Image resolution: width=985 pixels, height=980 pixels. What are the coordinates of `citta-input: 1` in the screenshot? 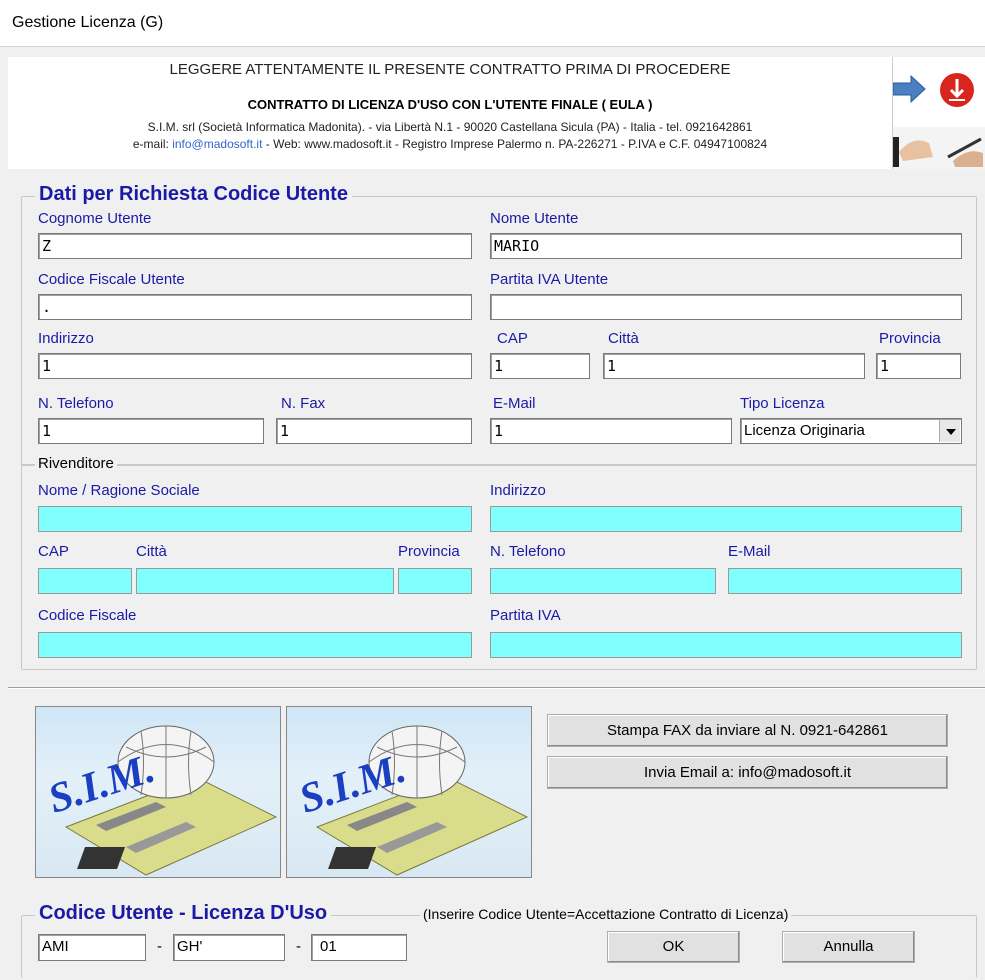 It's located at (734, 366).